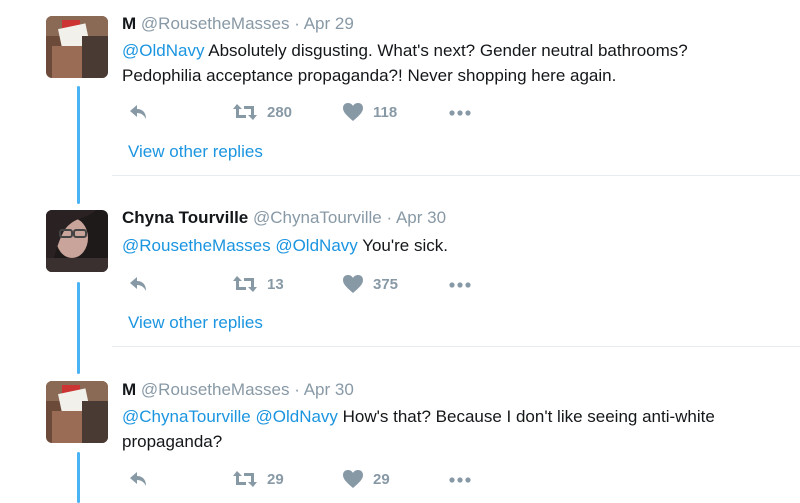 The height and width of the screenshot is (503, 800). What do you see at coordinates (366, 479) in the screenshot?
I see `like-button: 29` at bounding box center [366, 479].